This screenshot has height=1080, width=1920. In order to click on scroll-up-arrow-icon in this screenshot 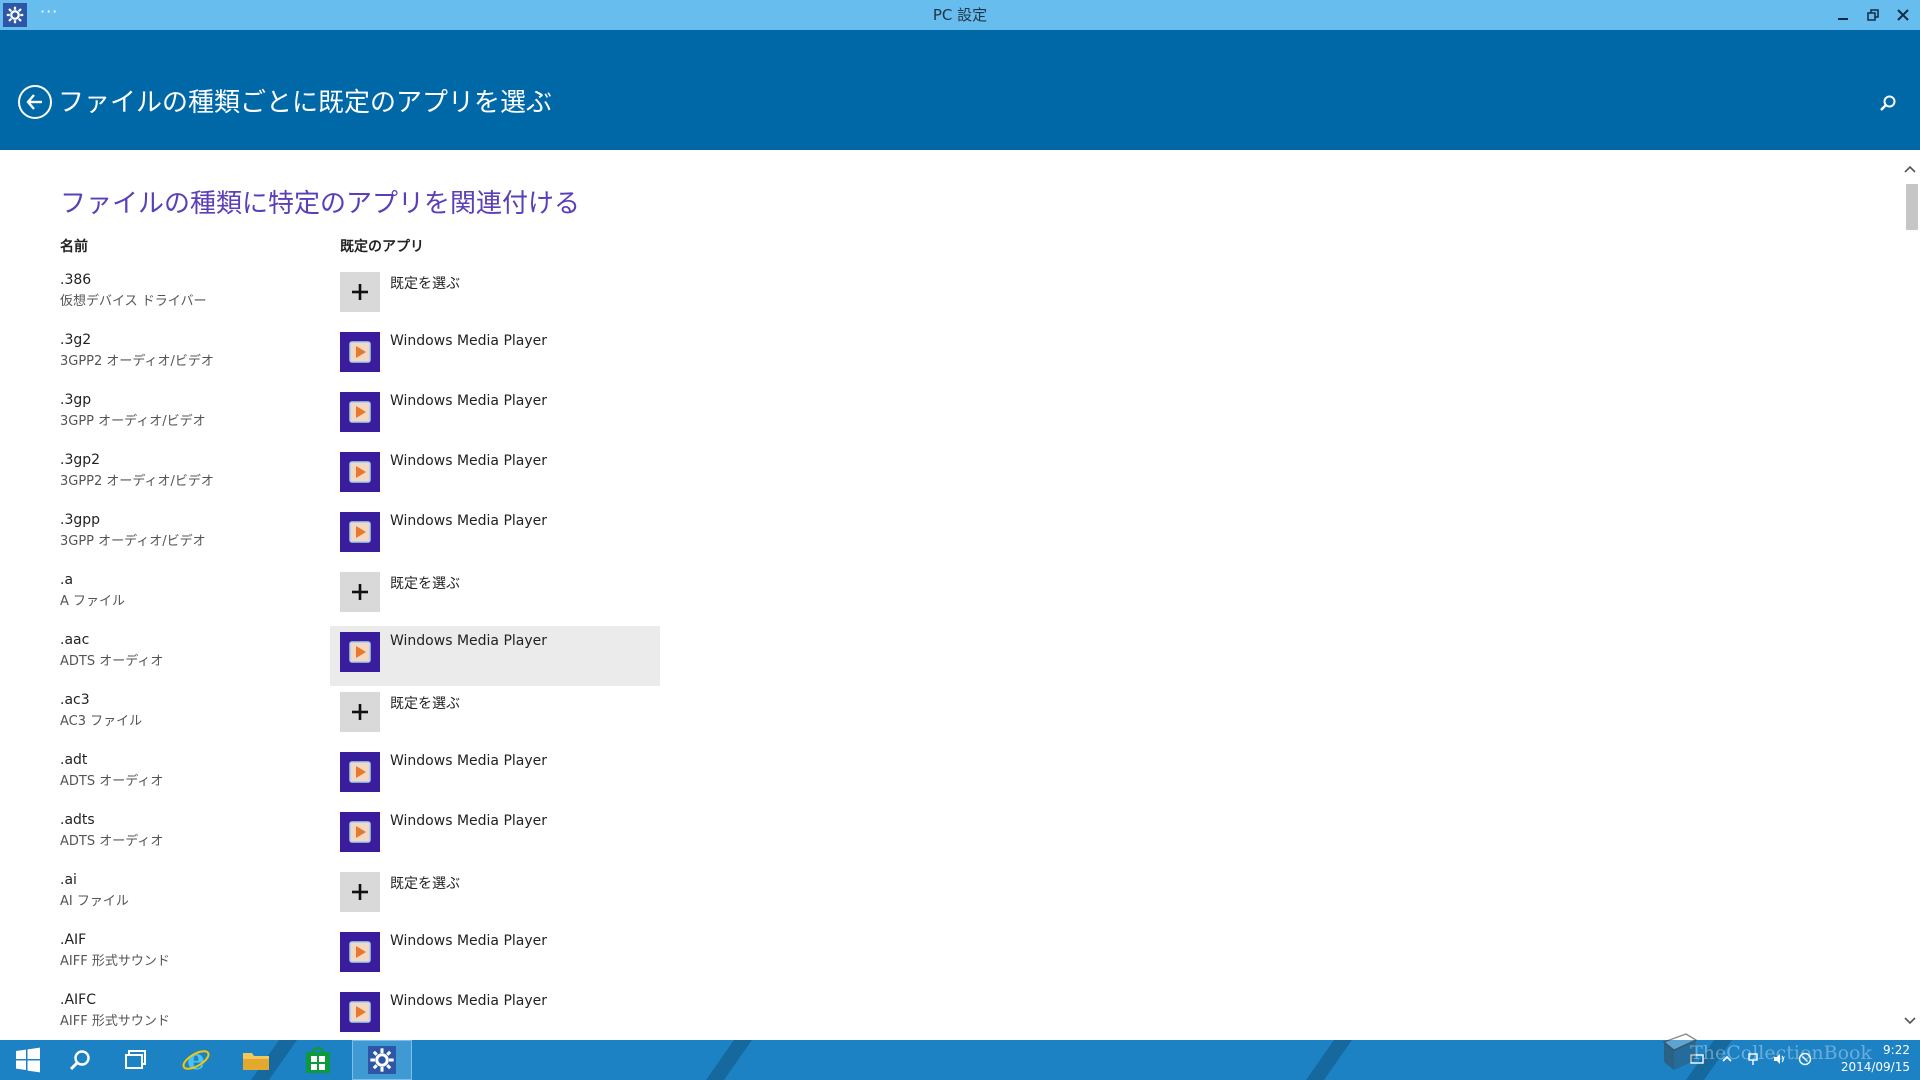, I will do `click(1910, 169)`.